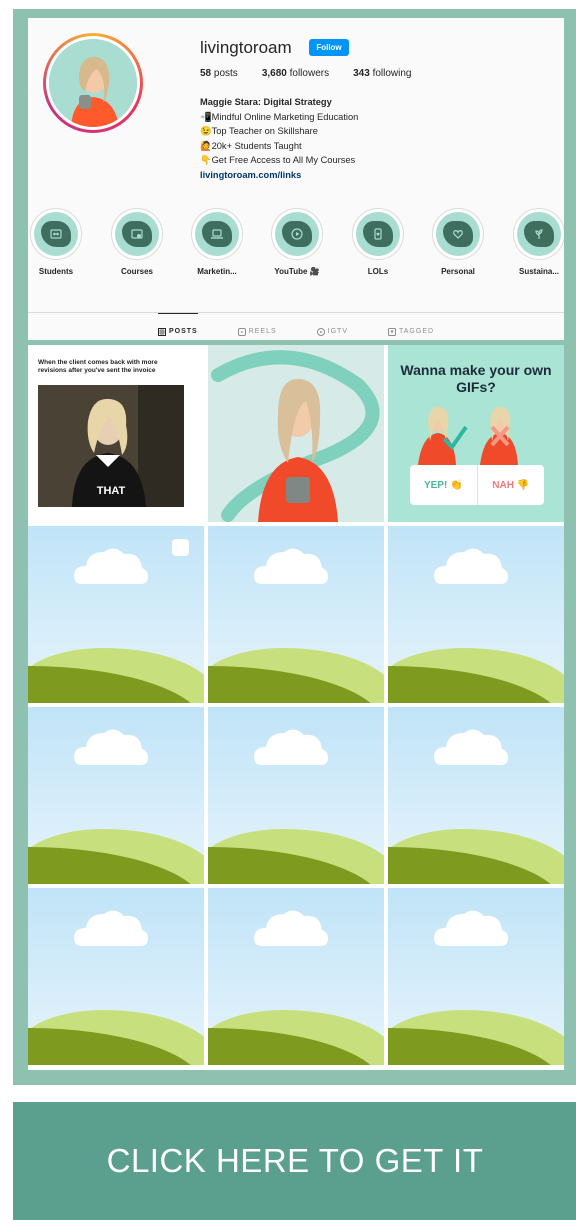  I want to click on heart-icon, so click(458, 234).